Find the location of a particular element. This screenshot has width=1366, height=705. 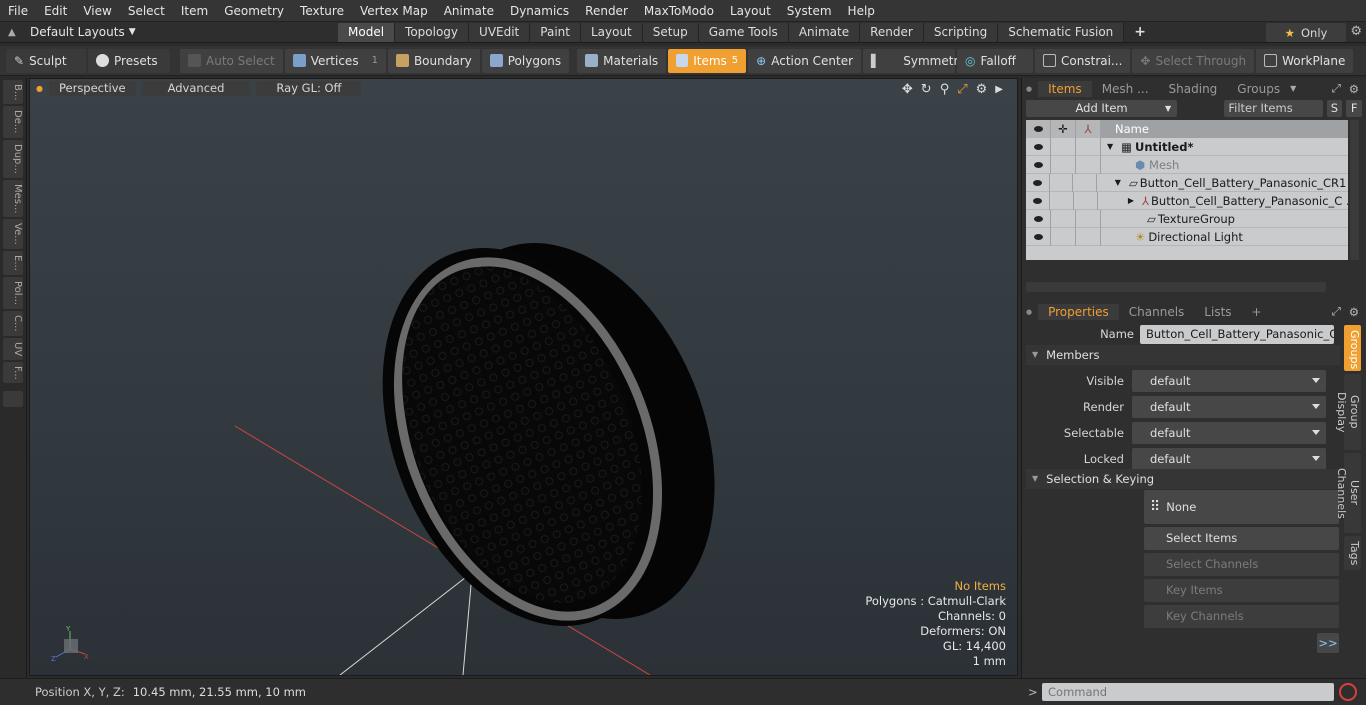

menu-vertex-map: Vertex Map is located at coordinates (394, 11).